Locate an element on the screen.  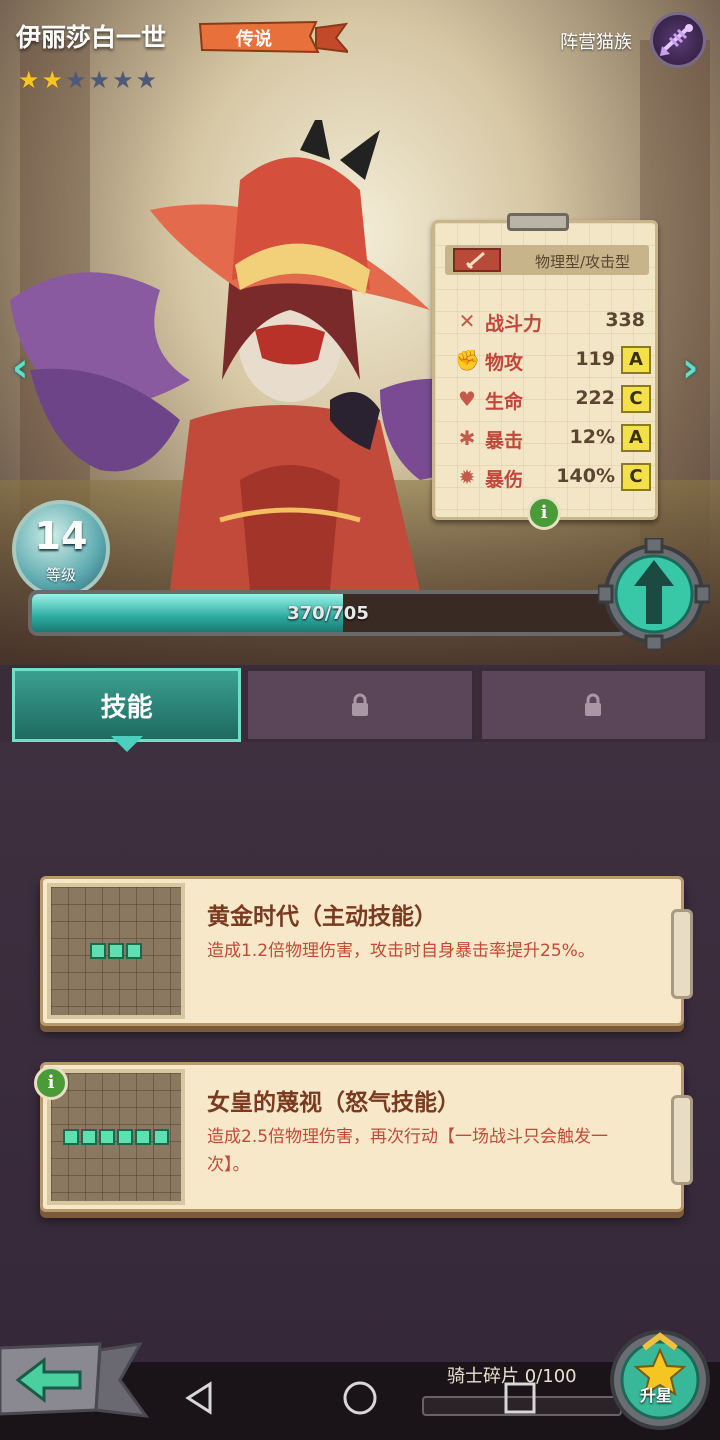
skill-card-rage: 女皇的蔑视（怒气技能） 造成2.5倍物理伤害，再次行动【一场战斗只会触发一次】。 is located at coordinates (366, 1137).